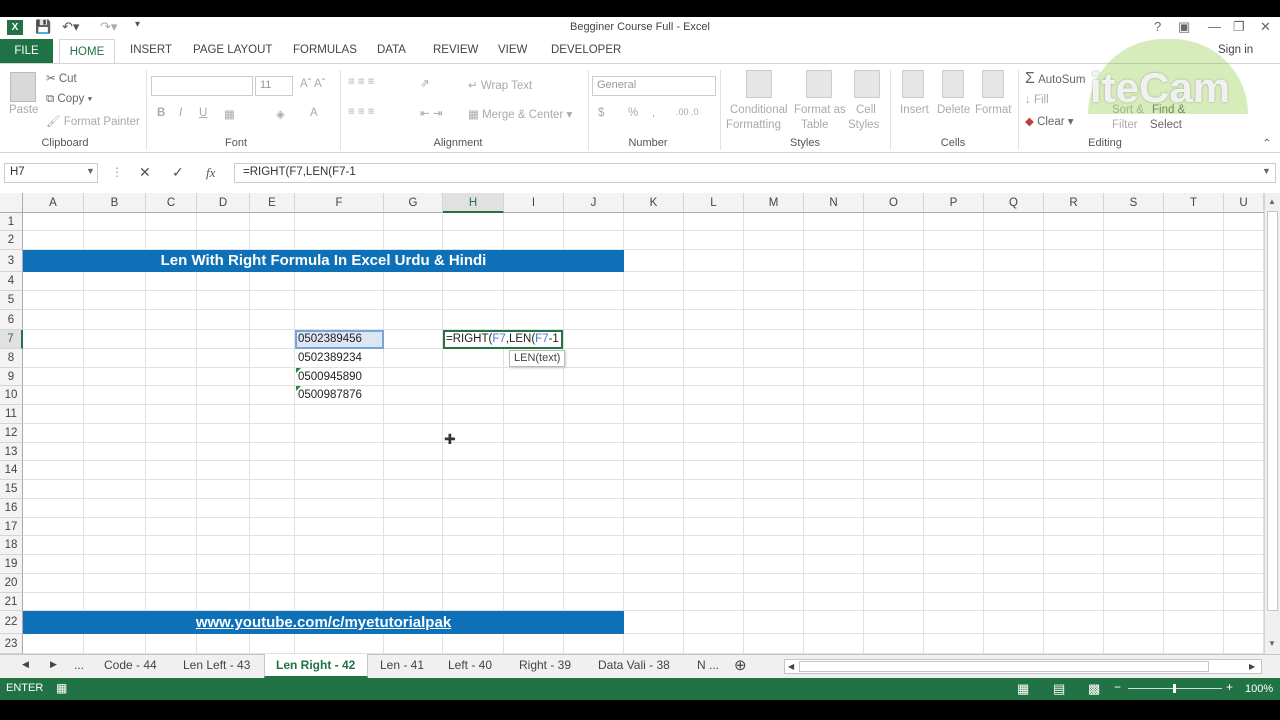  Describe the element at coordinates (61, 688) in the screenshot. I see `macro-record-icon: ▦` at that location.